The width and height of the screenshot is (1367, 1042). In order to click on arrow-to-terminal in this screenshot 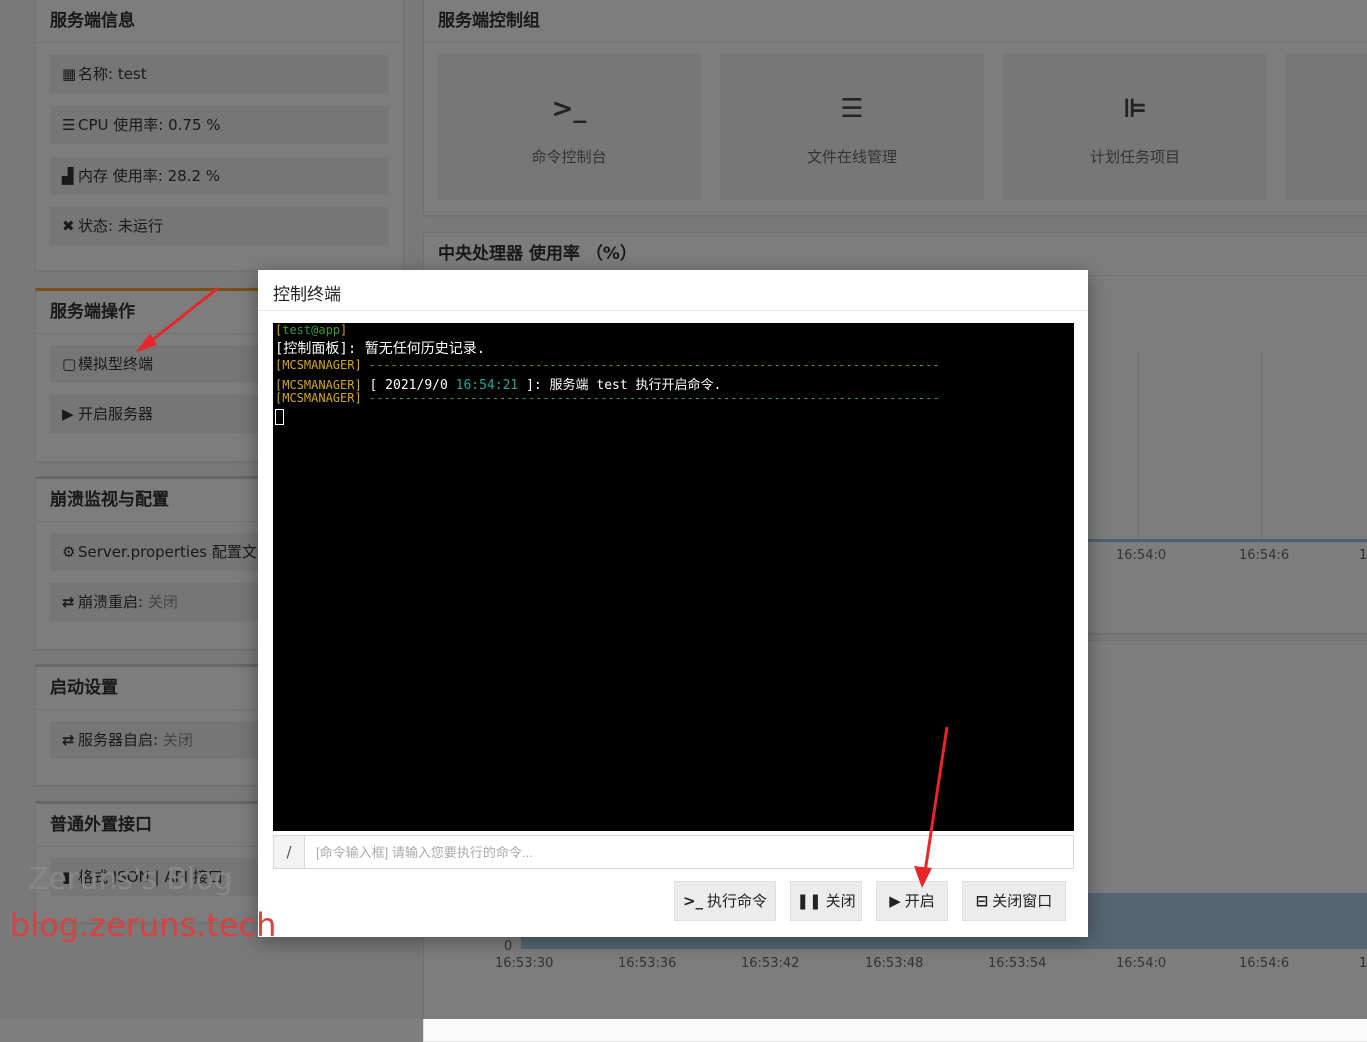, I will do `click(177, 319)`.